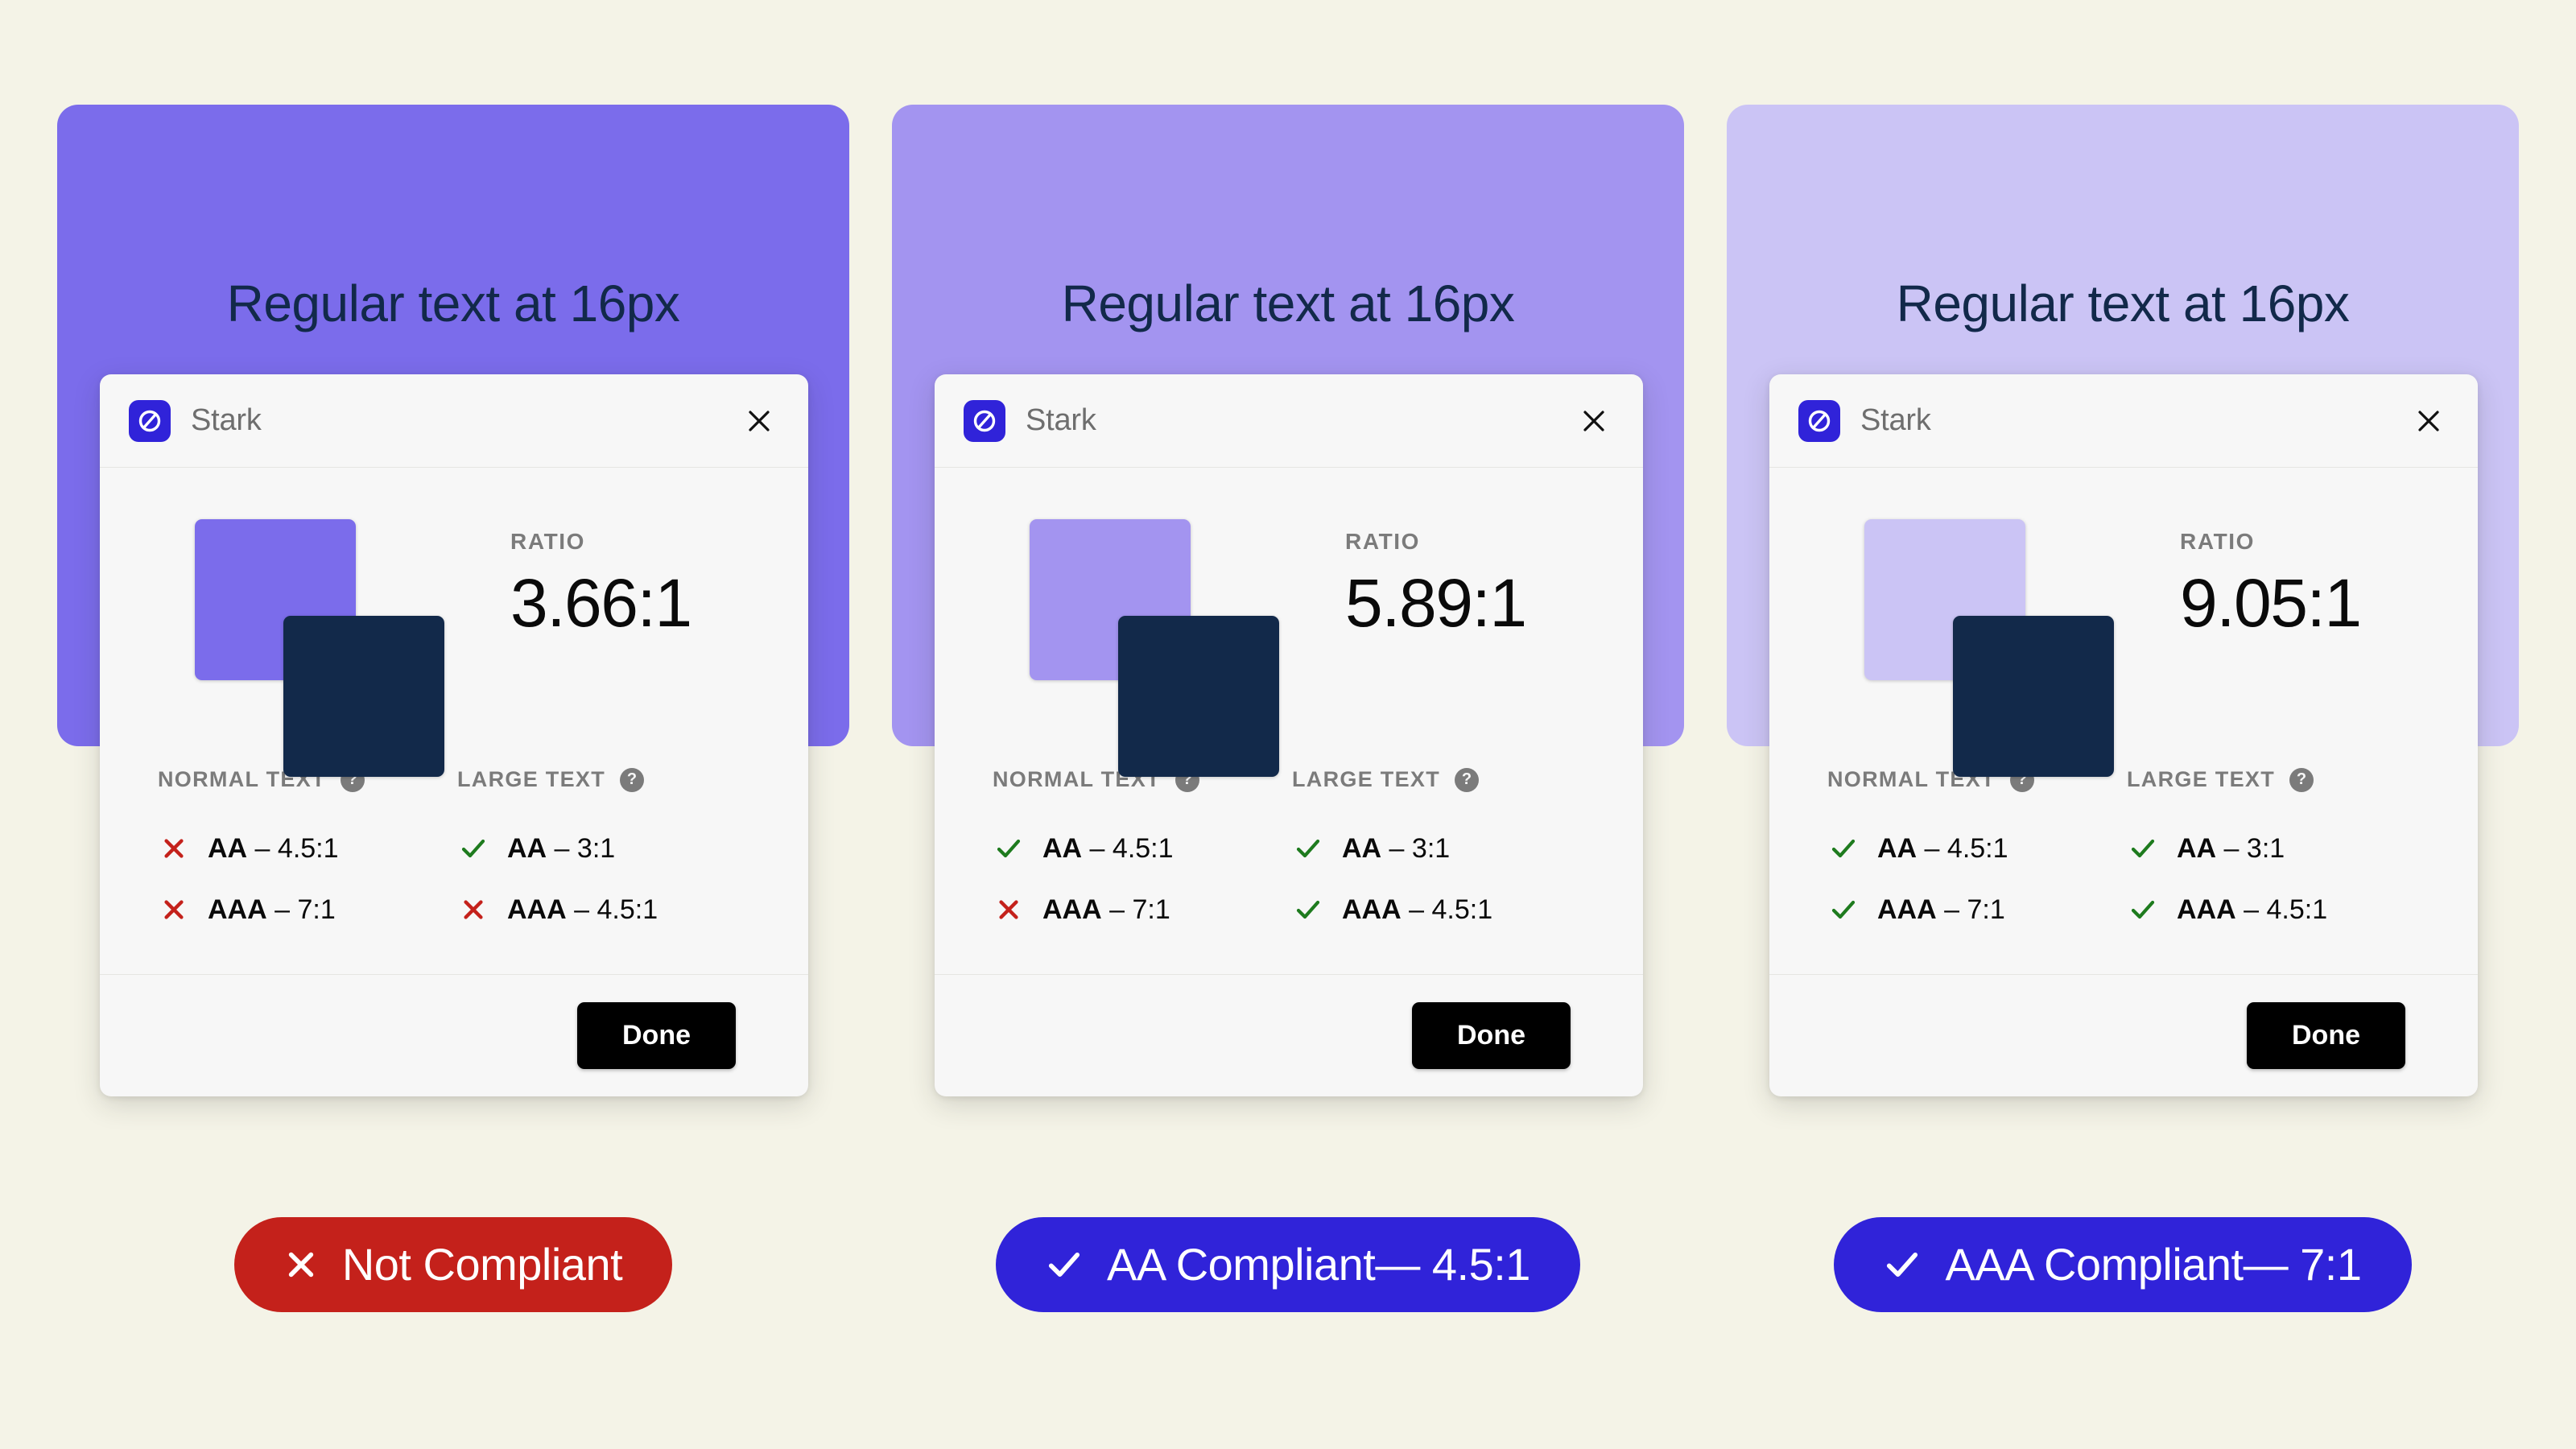 This screenshot has height=1449, width=2576. I want to click on compliance-status-badge: AA Compliant— 4.5:1, so click(1288, 1264).